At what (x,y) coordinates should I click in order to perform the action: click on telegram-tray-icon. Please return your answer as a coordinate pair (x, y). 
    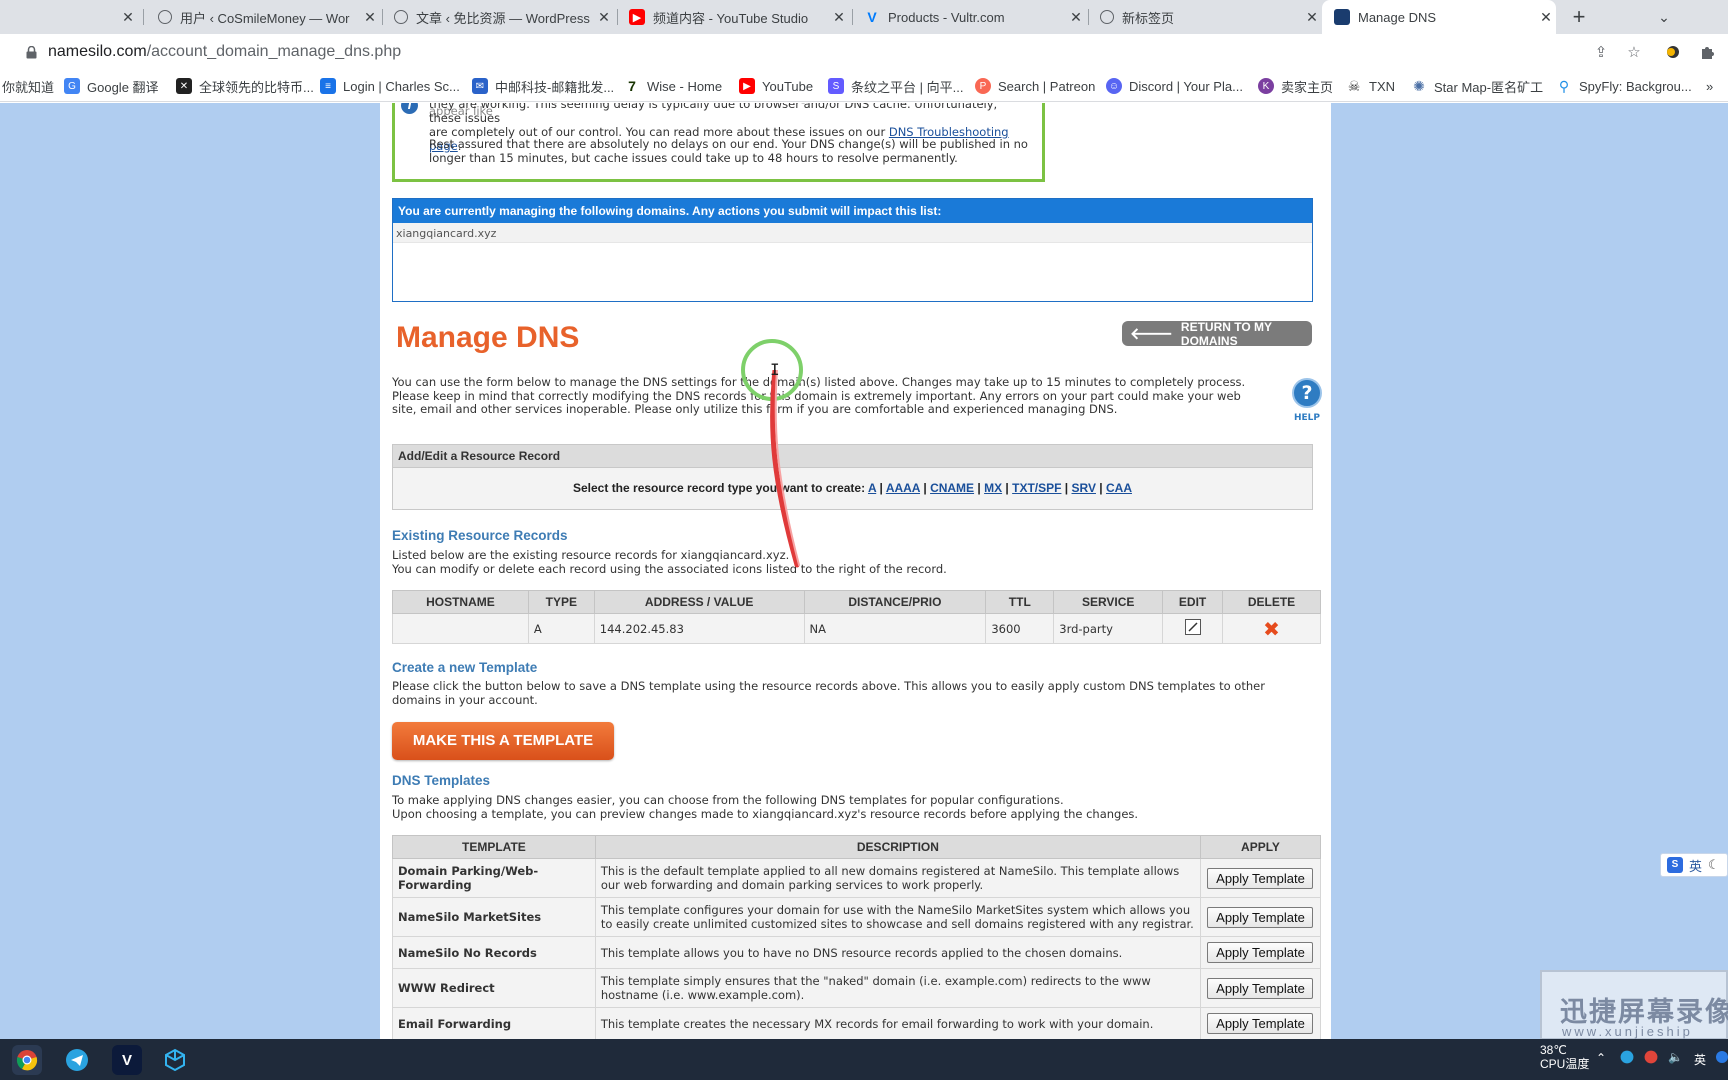
    Looking at the image, I should click on (1627, 1065).